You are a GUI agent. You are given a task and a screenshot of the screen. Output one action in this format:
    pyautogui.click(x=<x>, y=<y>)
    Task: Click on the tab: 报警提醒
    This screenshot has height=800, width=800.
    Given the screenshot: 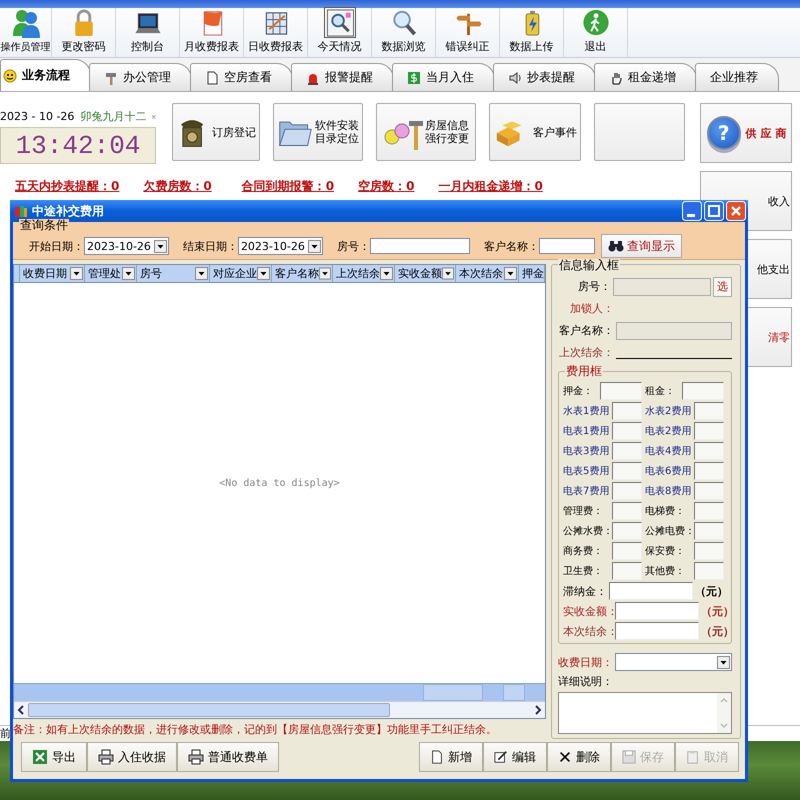 What is the action you would take?
    pyautogui.click(x=342, y=77)
    